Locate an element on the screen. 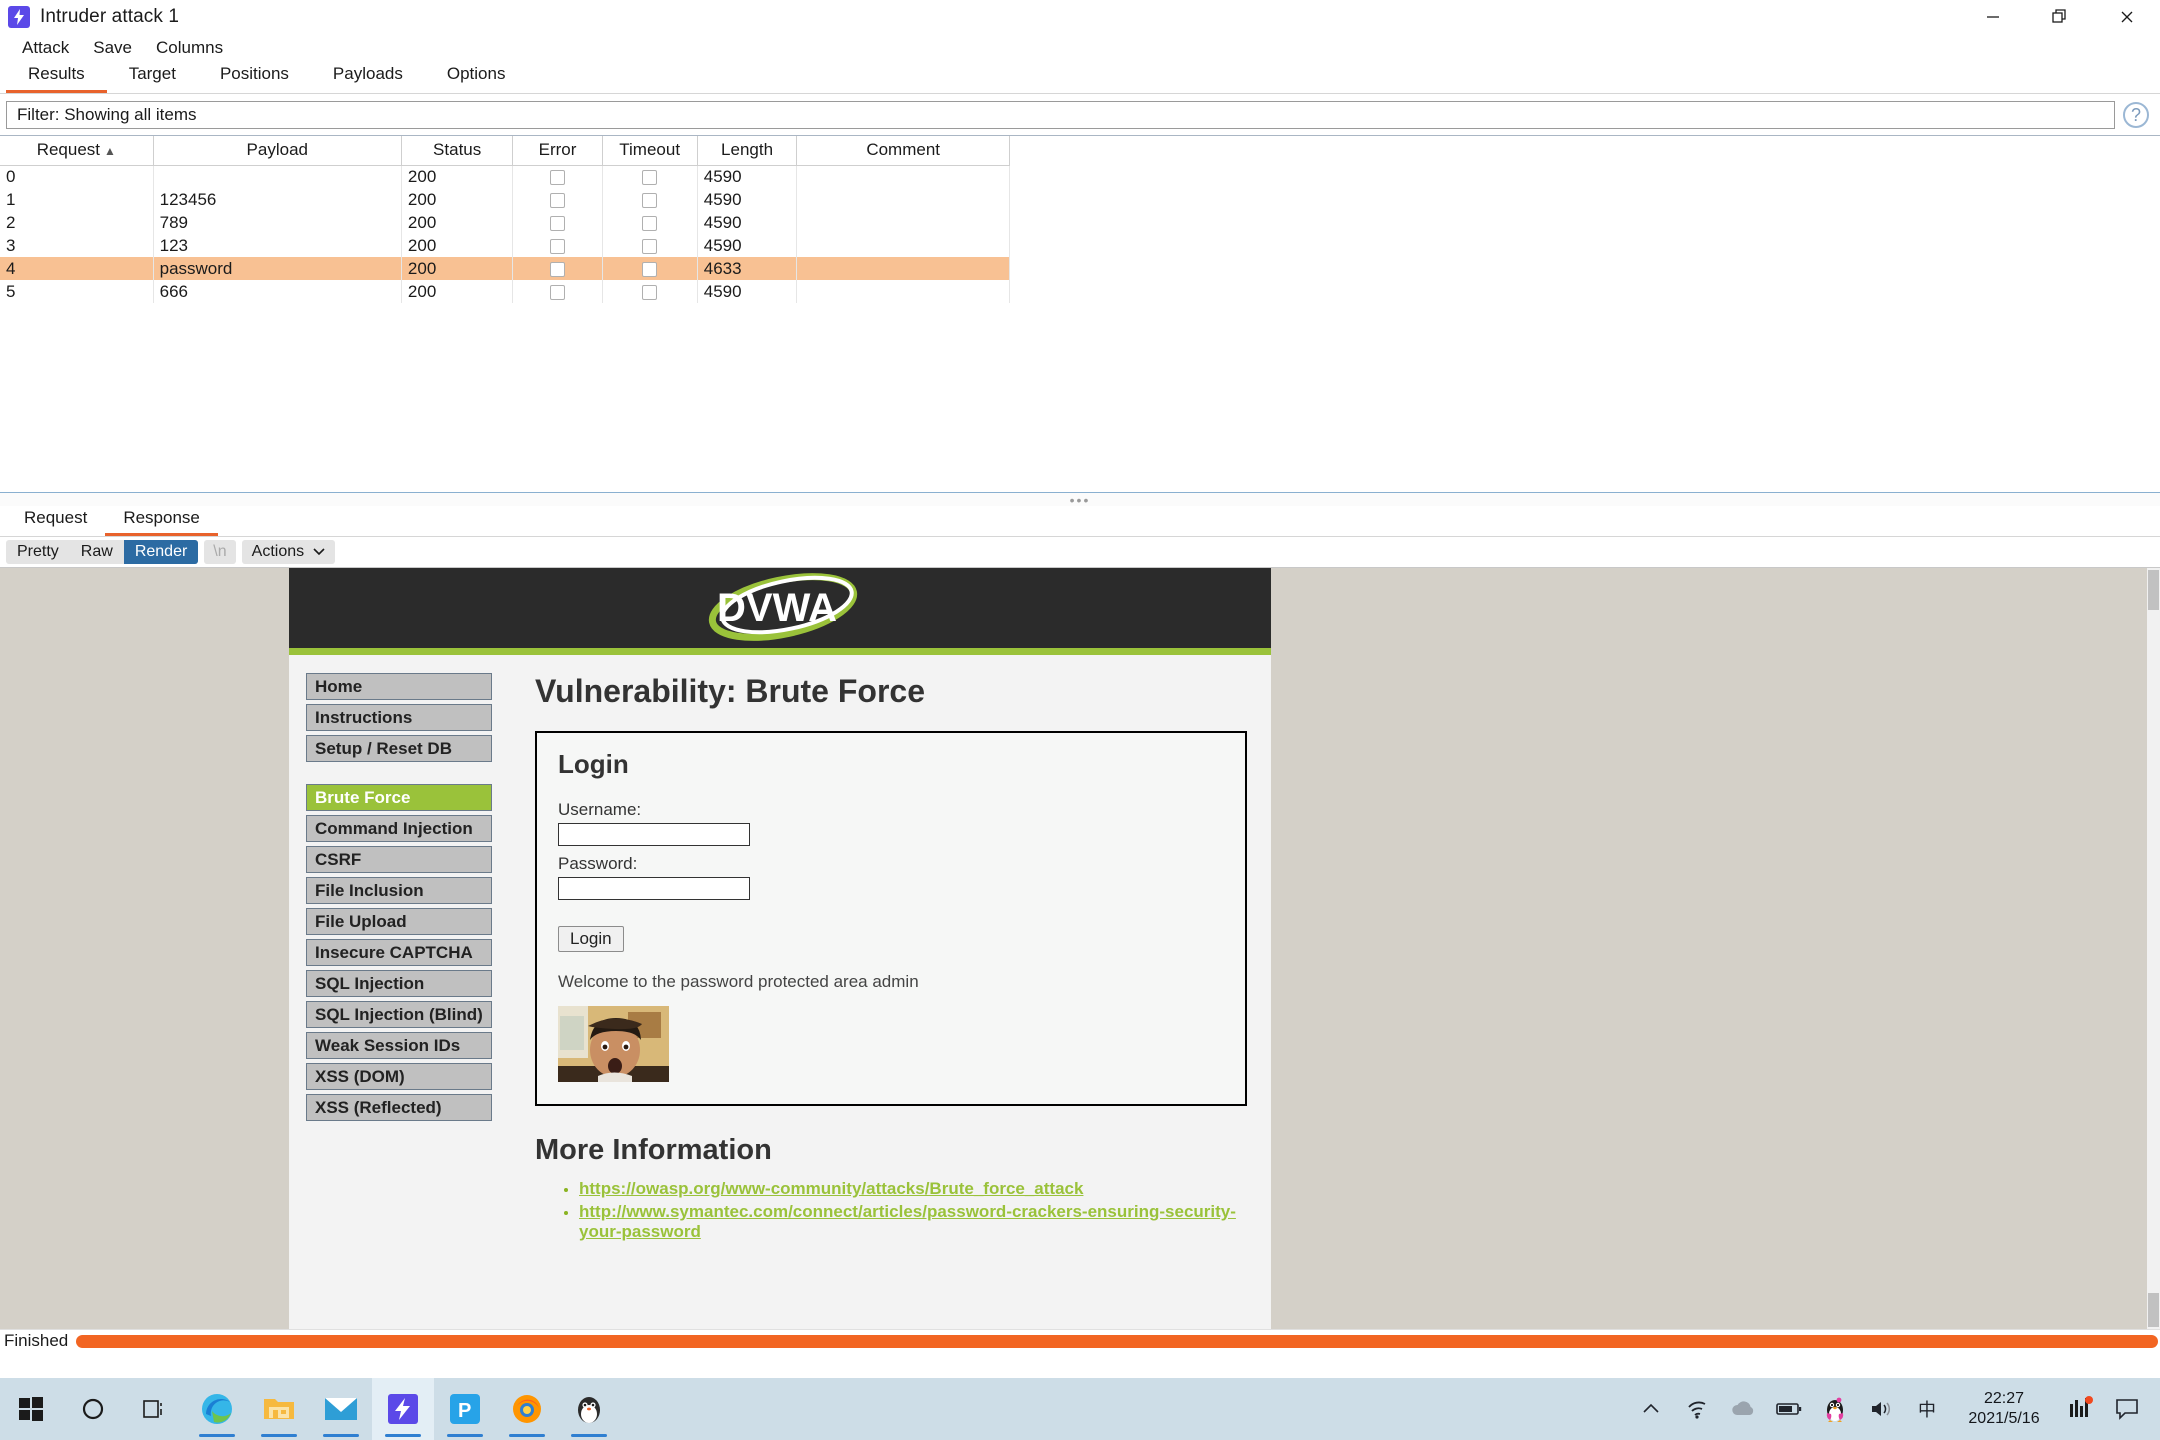 The image size is (2160, 1440). tab-payloads: Payloads is located at coordinates (368, 76).